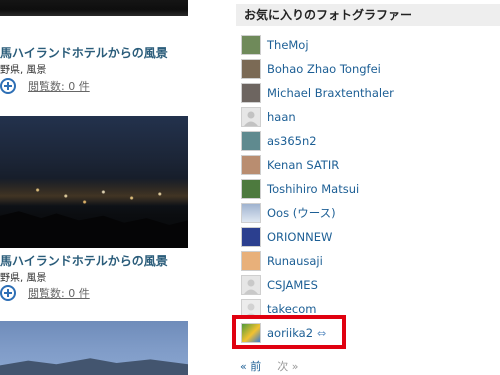 The width and height of the screenshot is (500, 375). I want to click on photographer-item: ORIONNEW, so click(370, 237).